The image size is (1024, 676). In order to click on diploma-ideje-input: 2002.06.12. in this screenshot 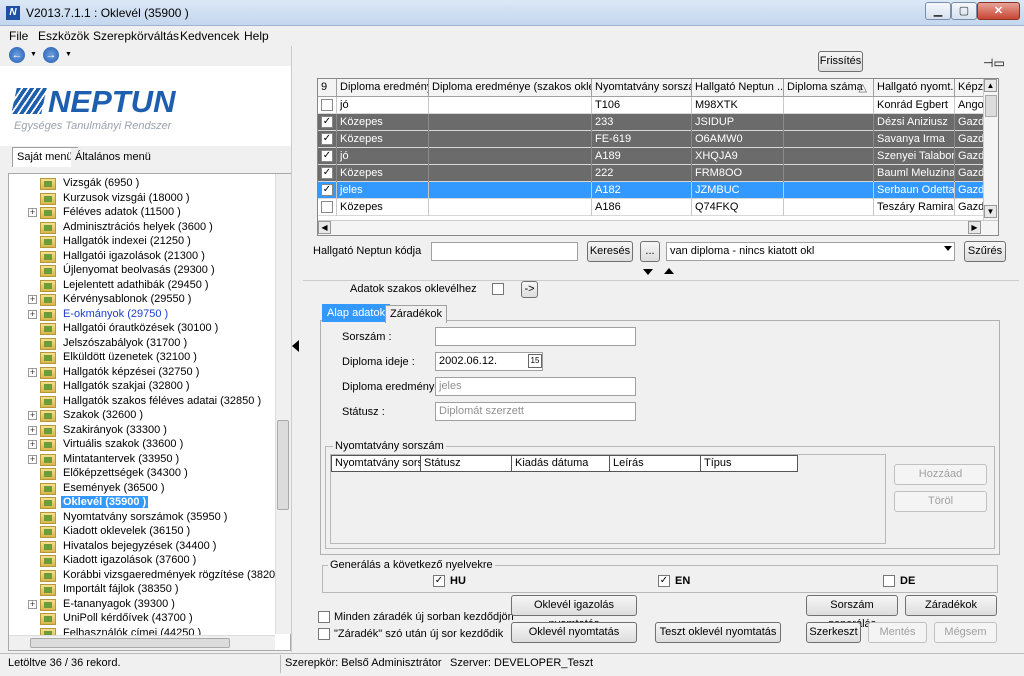, I will do `click(489, 361)`.